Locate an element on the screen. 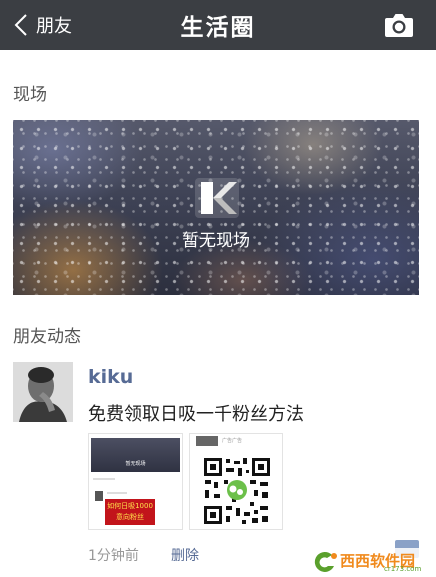 This screenshot has width=436, height=577. watermark-url: cr173.com is located at coordinates (403, 569).